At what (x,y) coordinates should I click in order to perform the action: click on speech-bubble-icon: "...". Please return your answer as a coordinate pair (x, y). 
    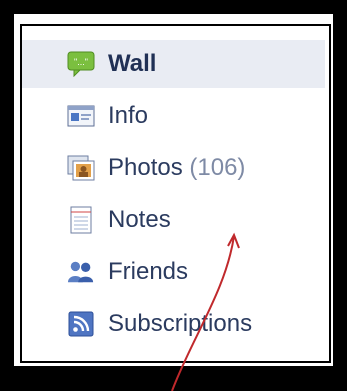
    Looking at the image, I should click on (81, 64).